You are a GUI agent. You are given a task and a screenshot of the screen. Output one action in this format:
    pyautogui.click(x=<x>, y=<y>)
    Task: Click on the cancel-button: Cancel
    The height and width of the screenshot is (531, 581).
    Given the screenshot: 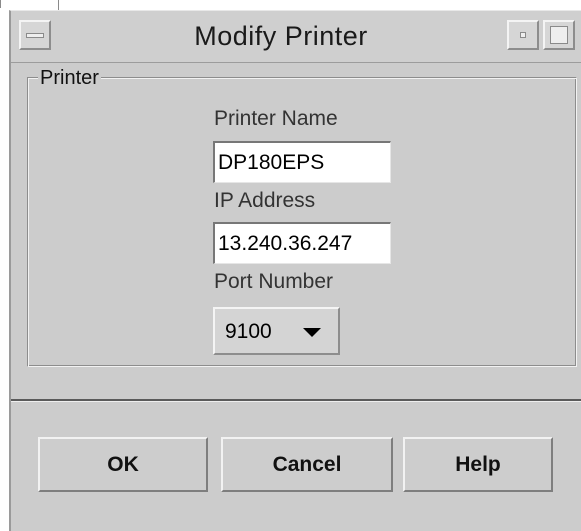 What is the action you would take?
    pyautogui.click(x=307, y=464)
    